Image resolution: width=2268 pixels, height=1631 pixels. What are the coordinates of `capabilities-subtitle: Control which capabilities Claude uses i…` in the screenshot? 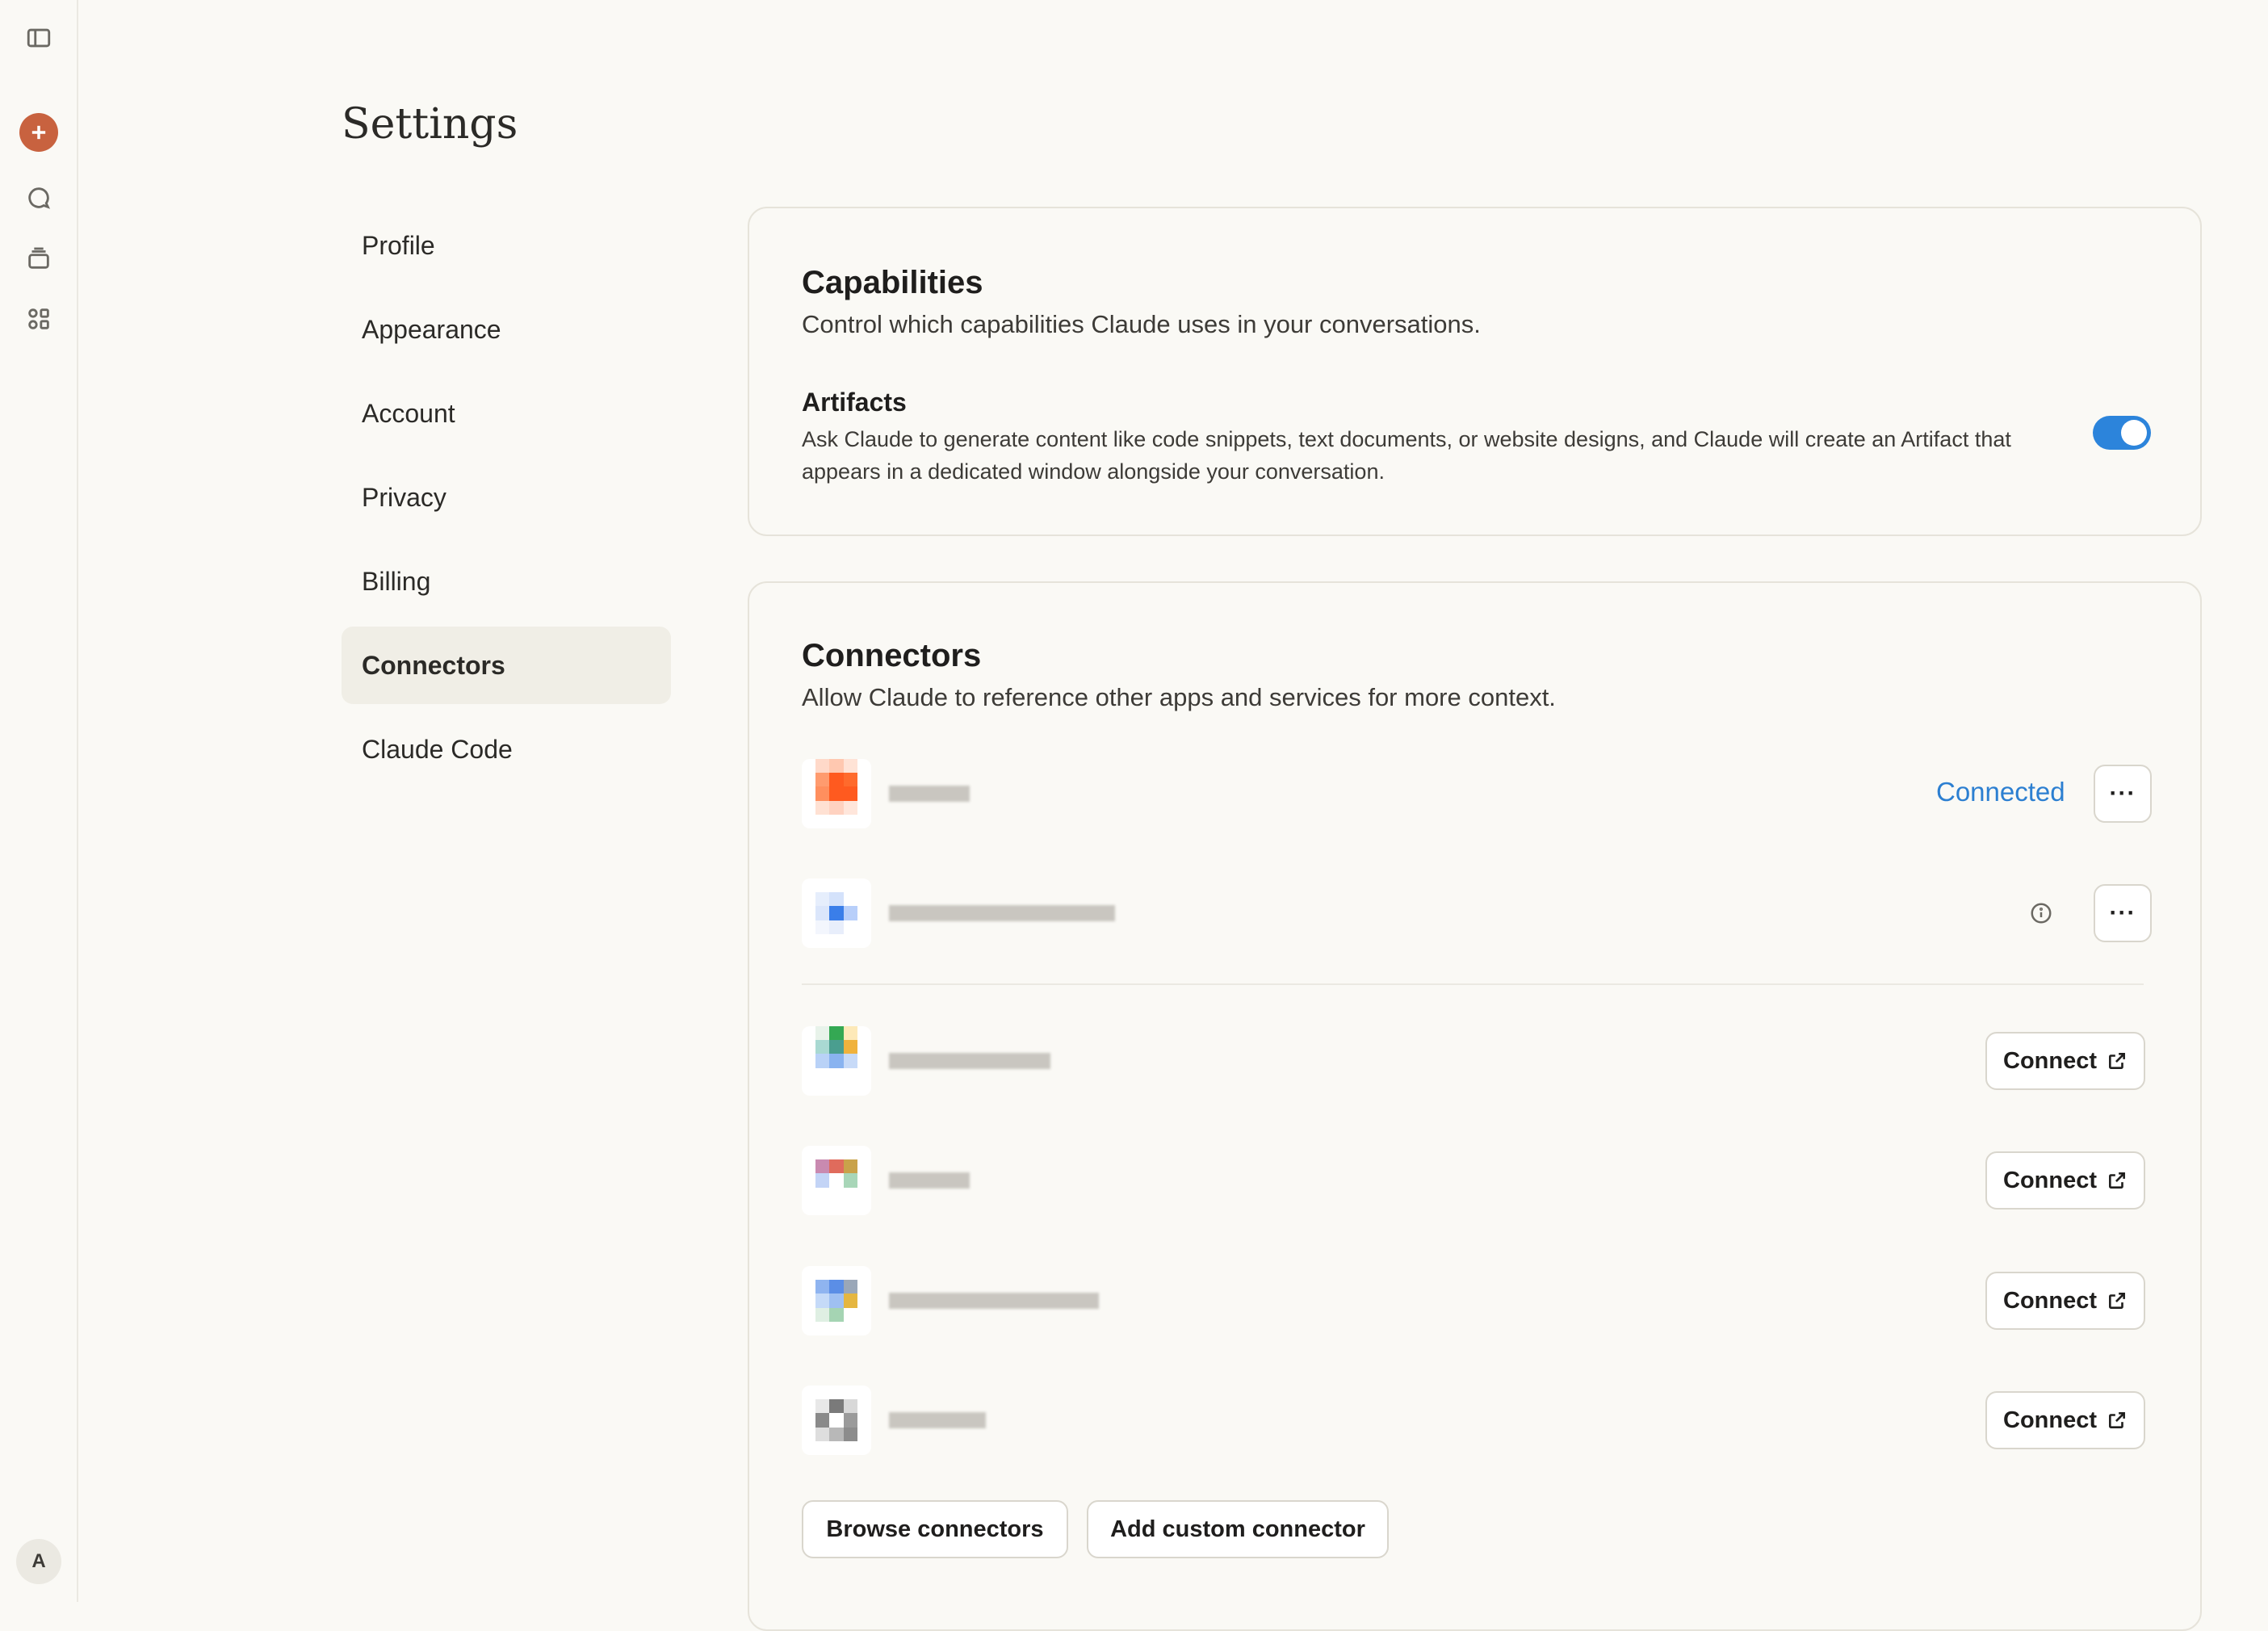 It's located at (1141, 324).